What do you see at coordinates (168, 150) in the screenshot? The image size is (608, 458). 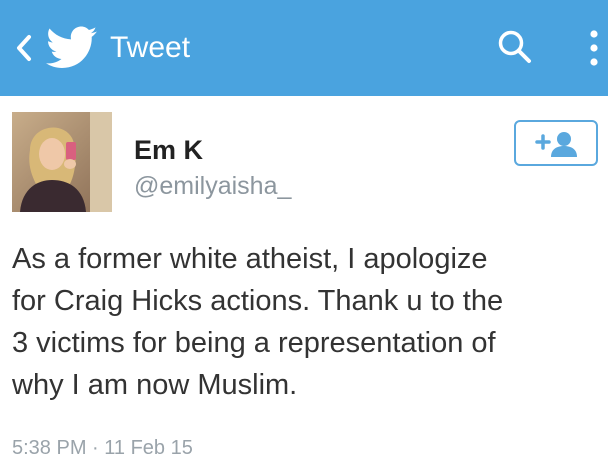 I see `author-name: Em K` at bounding box center [168, 150].